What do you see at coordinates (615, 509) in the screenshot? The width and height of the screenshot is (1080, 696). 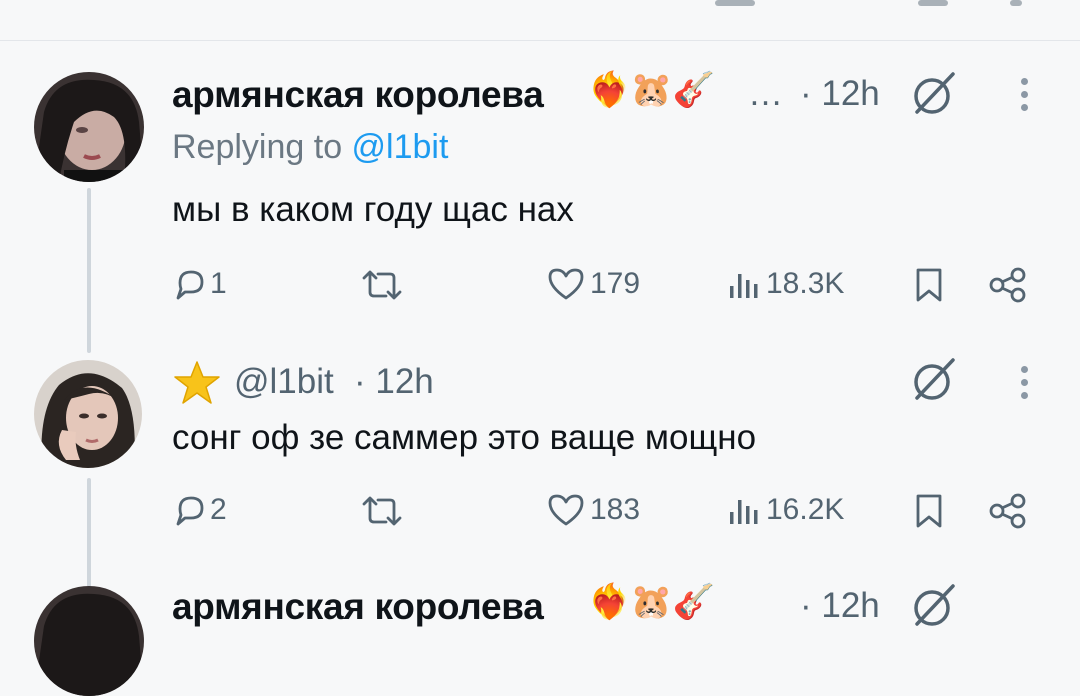 I see `like-count: 183` at bounding box center [615, 509].